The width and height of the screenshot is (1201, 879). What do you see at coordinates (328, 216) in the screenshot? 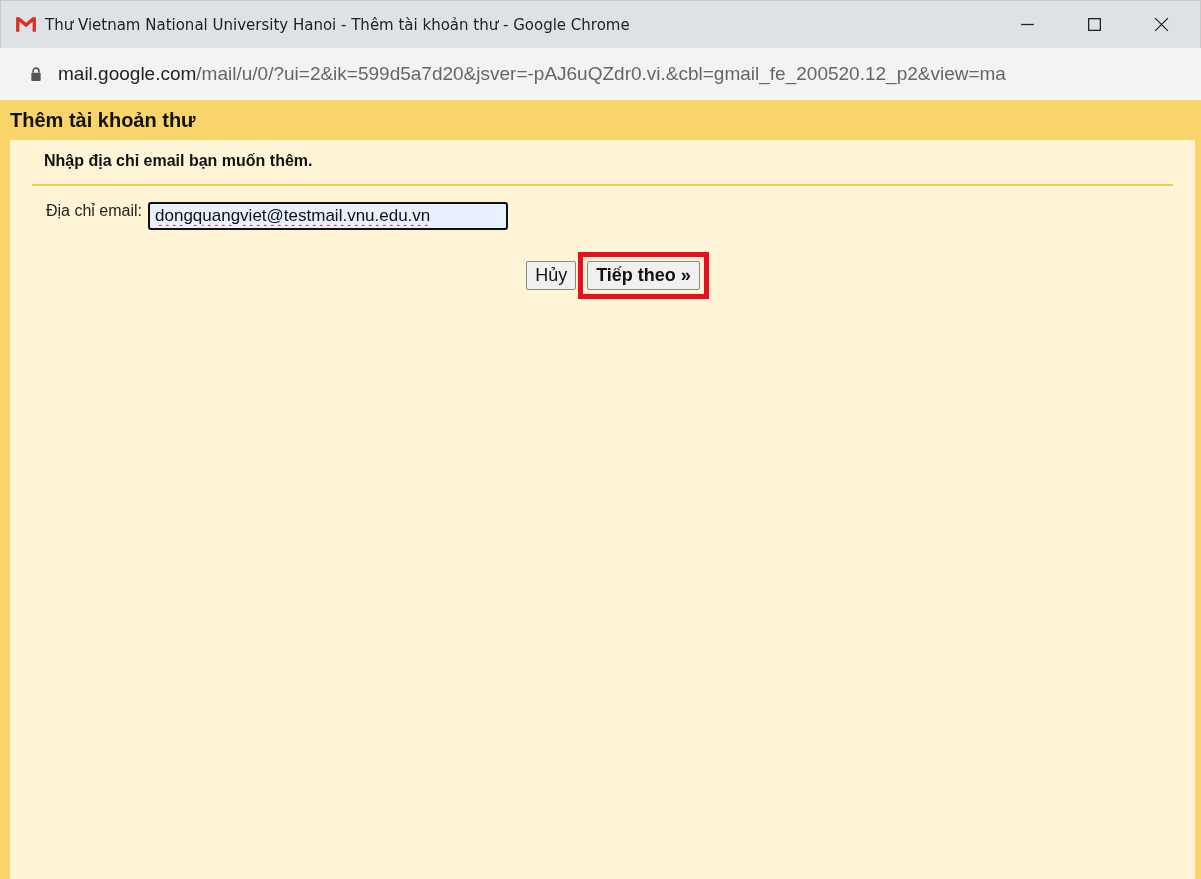
I see `email-field: dongquangviet@testmail.vnu.edu.vn` at bounding box center [328, 216].